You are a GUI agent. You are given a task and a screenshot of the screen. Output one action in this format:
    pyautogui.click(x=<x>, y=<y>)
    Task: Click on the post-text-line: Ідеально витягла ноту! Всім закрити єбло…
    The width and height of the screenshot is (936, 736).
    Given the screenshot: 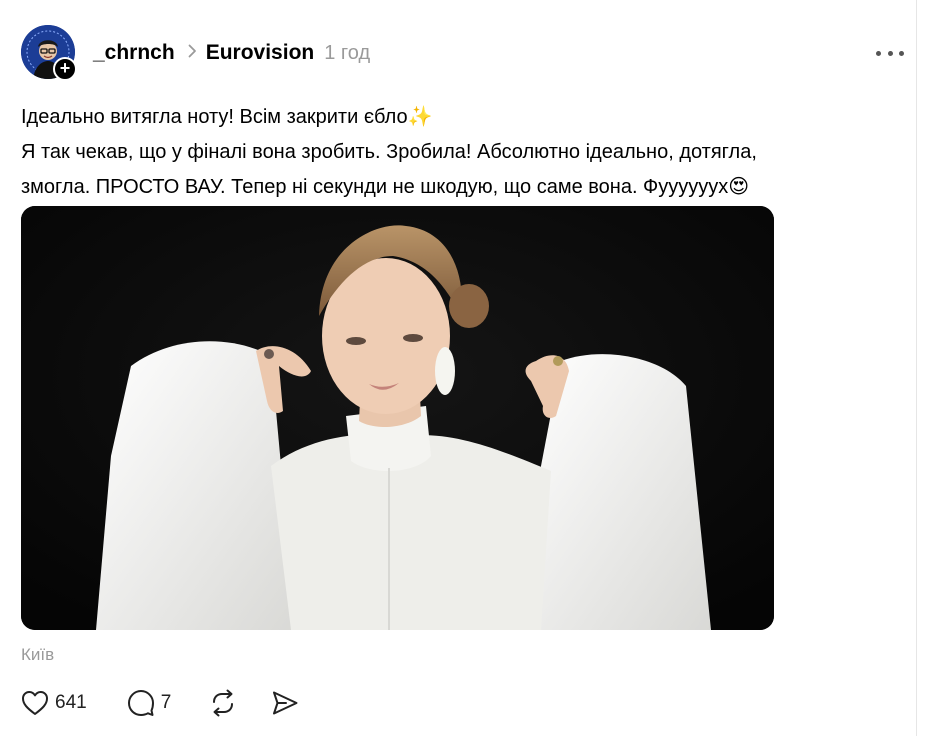 What is the action you would take?
    pyautogui.click(x=227, y=117)
    